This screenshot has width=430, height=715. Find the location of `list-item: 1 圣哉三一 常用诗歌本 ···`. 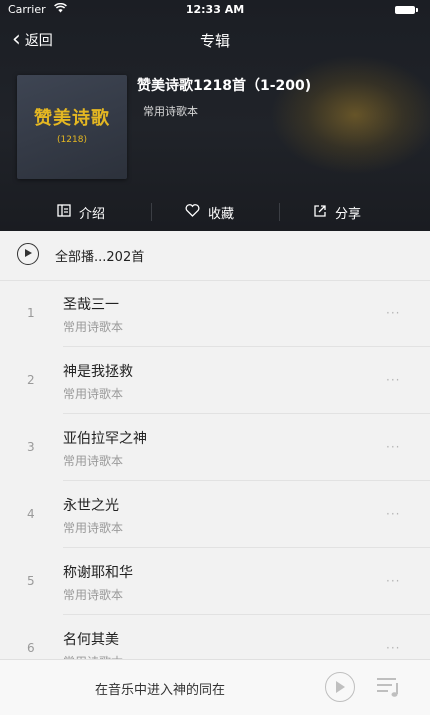

list-item: 1 圣哉三一 常用诗歌本 ··· is located at coordinates (215, 313).